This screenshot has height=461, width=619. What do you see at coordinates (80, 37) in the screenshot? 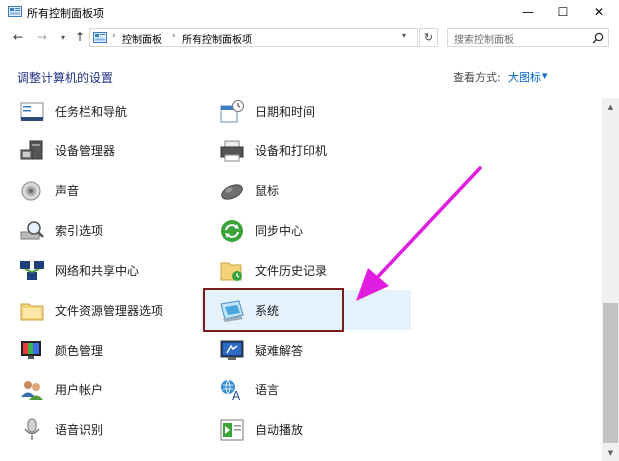
I see `up-button: ↑` at bounding box center [80, 37].